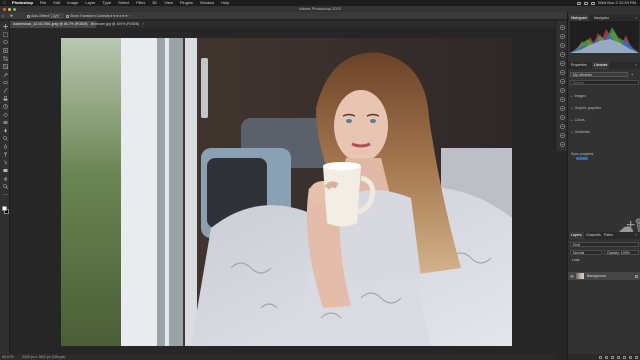 This screenshot has width=640, height=360. Describe the element at coordinates (562, 36) in the screenshot. I see `actions-panel-icon` at that location.